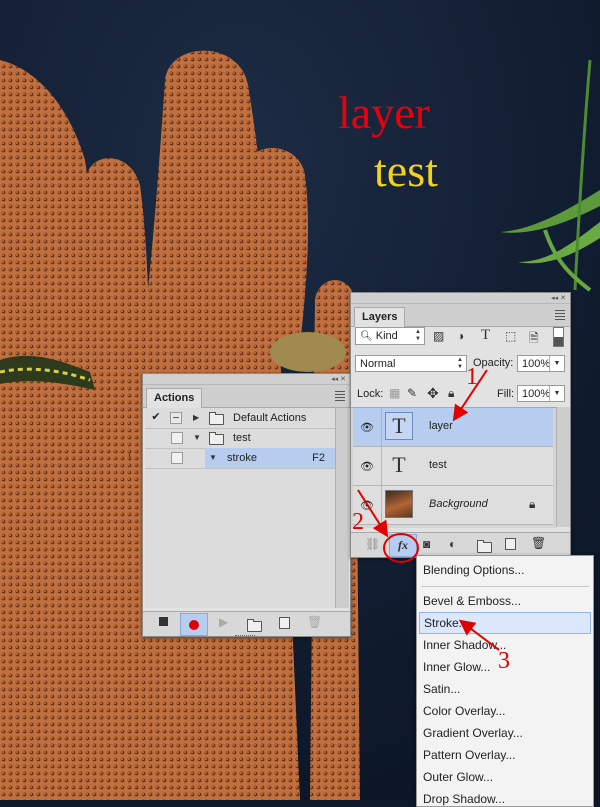 The image size is (600, 807). I want to click on layer-name: test, so click(438, 465).